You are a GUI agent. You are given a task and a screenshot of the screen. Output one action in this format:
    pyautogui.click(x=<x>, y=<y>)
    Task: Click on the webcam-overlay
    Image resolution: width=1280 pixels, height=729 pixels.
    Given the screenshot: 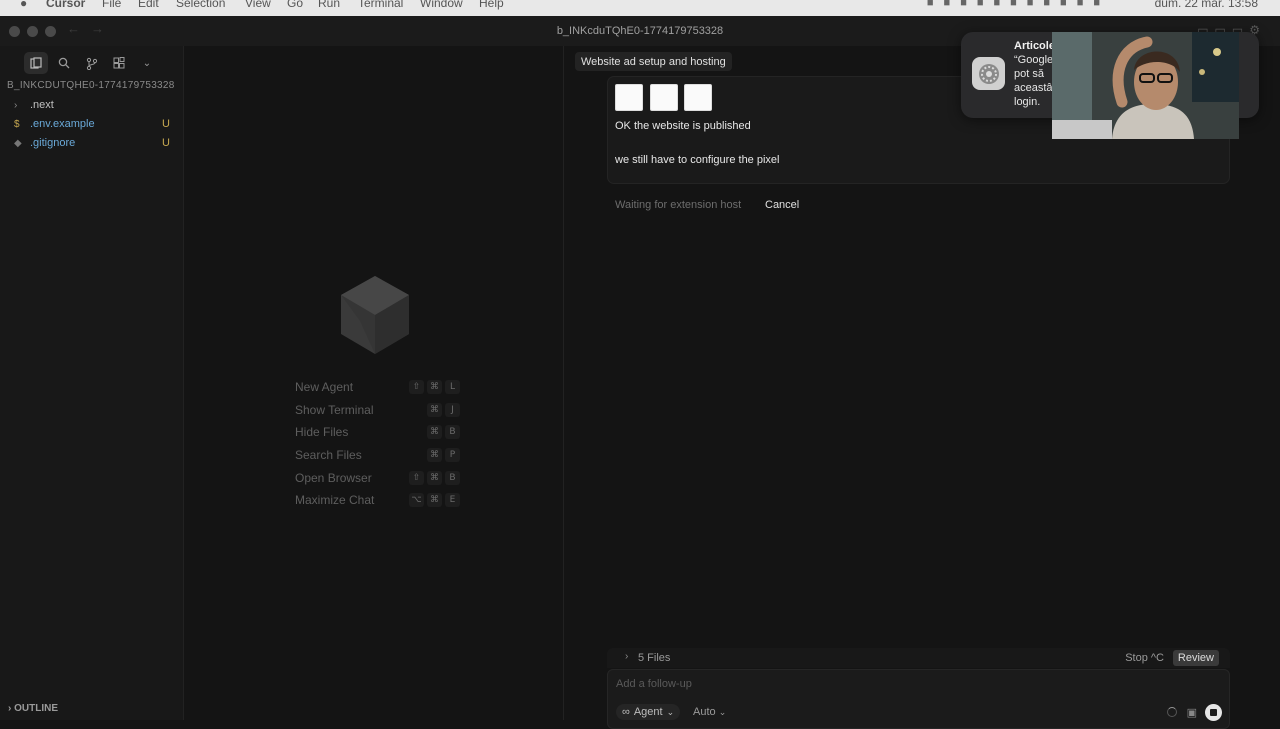 What is the action you would take?
    pyautogui.click(x=1145, y=85)
    